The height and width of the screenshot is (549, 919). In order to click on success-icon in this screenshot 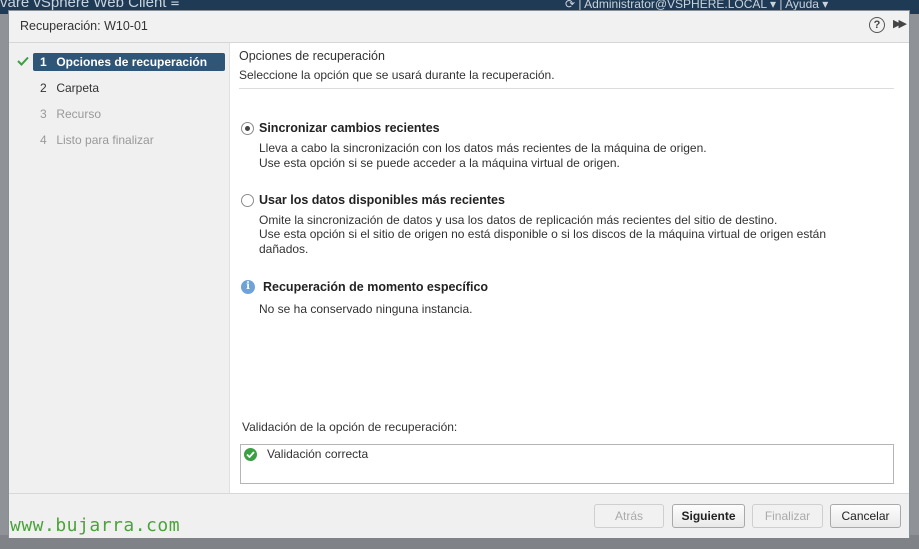, I will do `click(250, 454)`.